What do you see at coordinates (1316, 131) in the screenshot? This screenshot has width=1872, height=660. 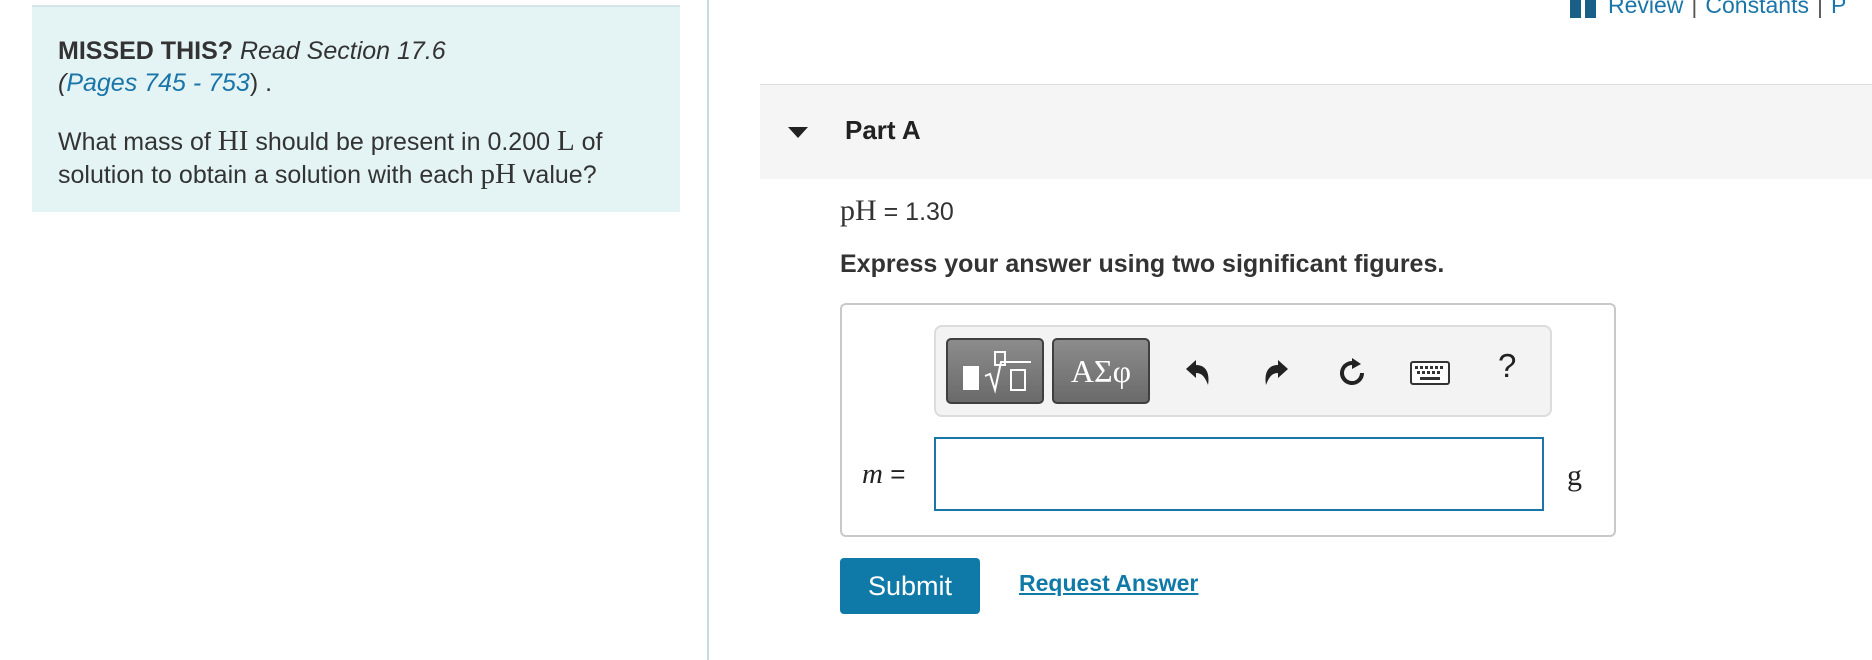 I see `part-header: Part A` at bounding box center [1316, 131].